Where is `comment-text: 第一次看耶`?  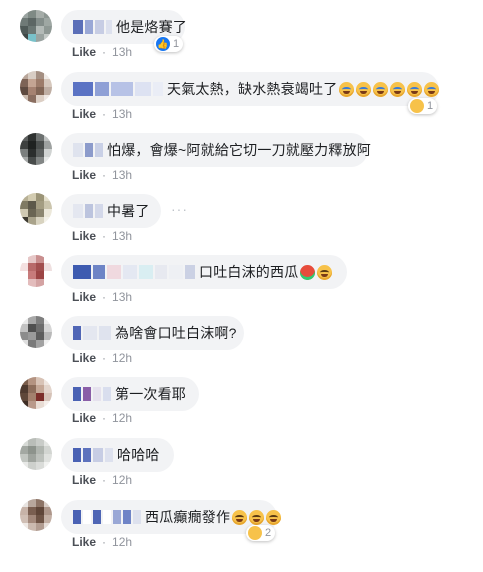 comment-text: 第一次看耶 is located at coordinates (150, 394).